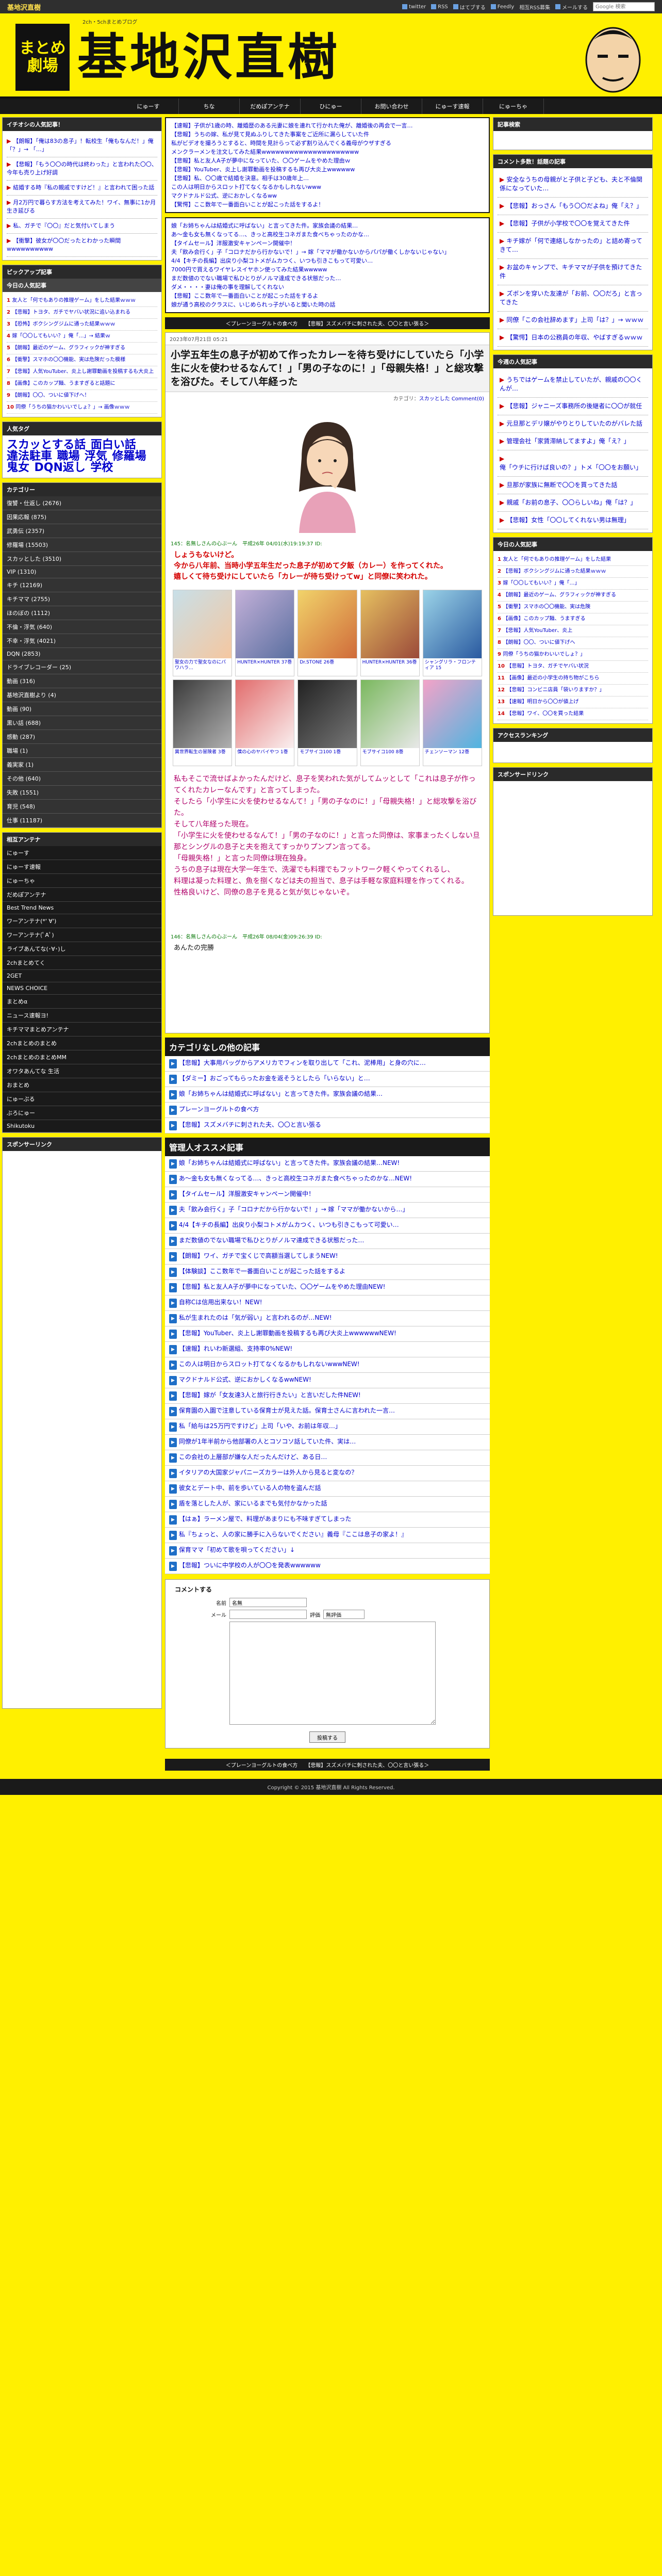 This screenshot has height=2576, width=662. Describe the element at coordinates (328, 169) in the screenshot. I see `top-link-item: 【悲報】YouTuber、炎上し謝罪動画を投稿するも再び大炎上wwwwww` at that location.